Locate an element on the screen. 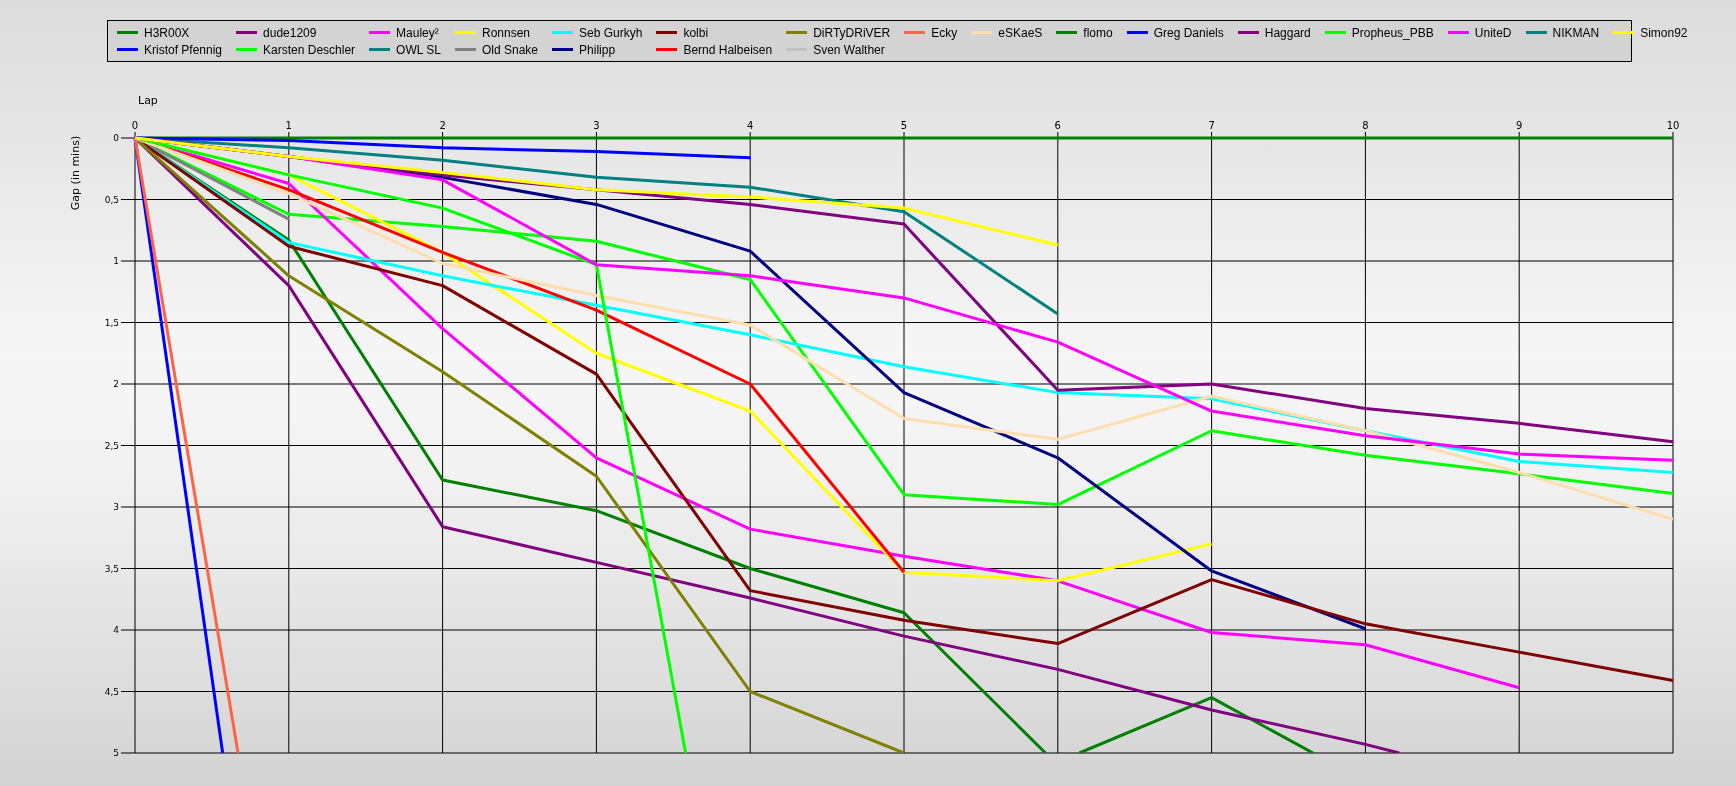  legend-label: Bernd Halbeisen is located at coordinates (728, 49).